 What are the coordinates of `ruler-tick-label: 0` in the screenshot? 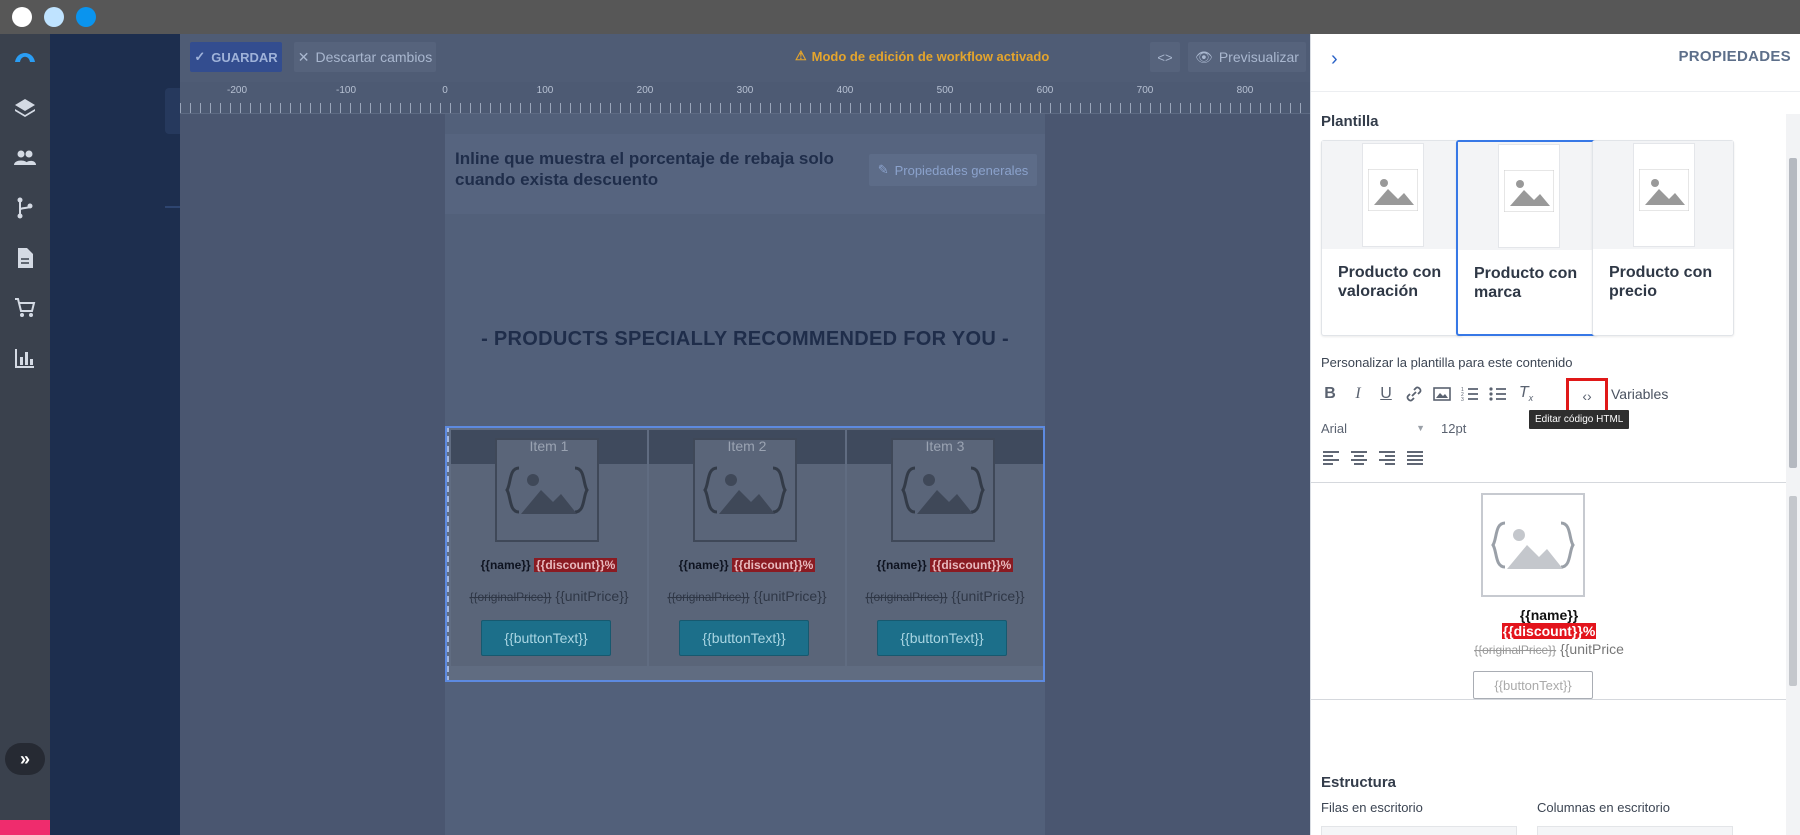 It's located at (445, 90).